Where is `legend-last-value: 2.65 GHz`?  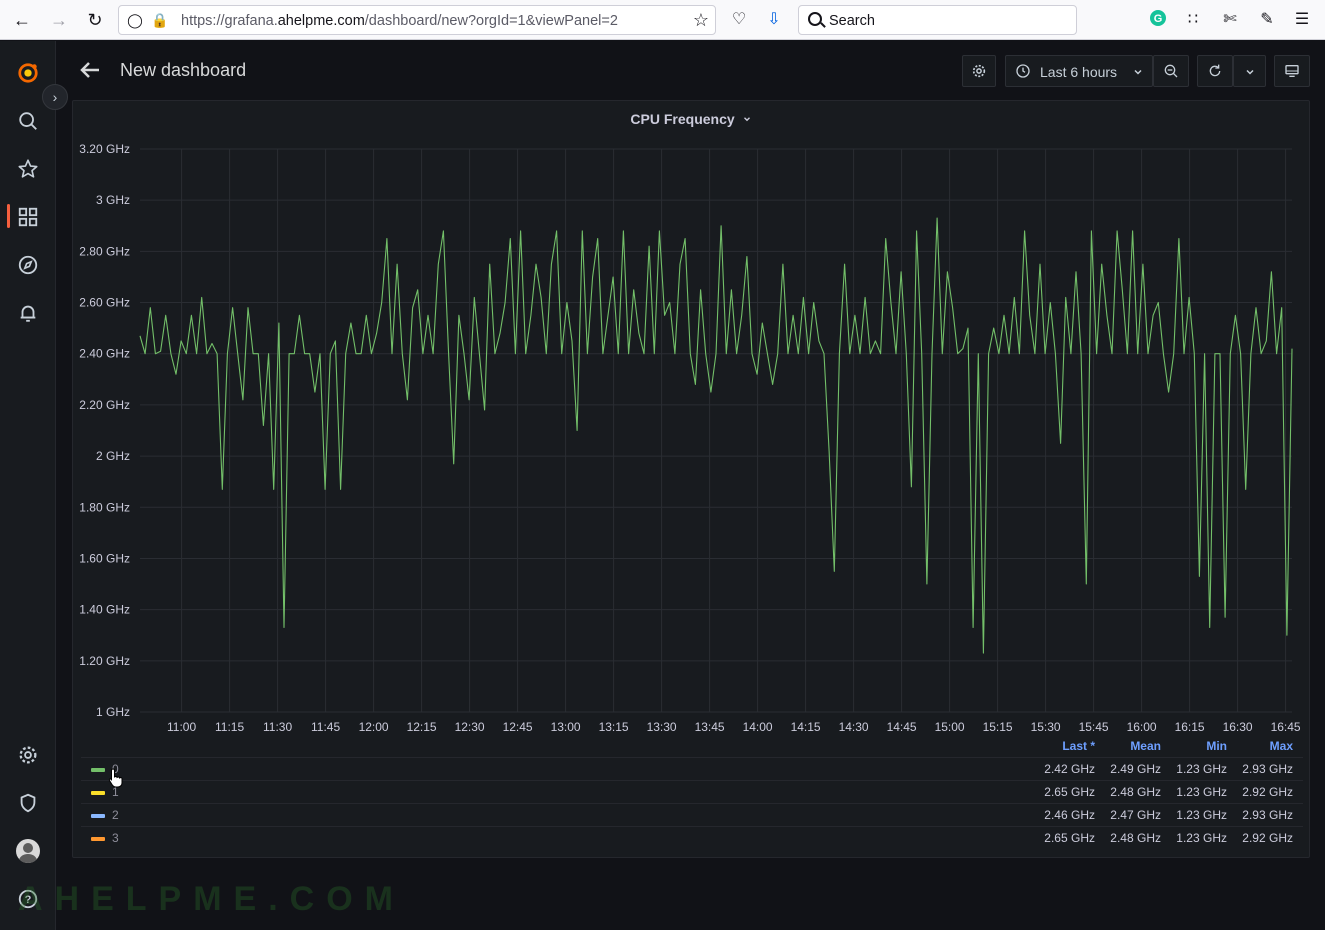
legend-last-value: 2.65 GHz is located at coordinates (1069, 792).